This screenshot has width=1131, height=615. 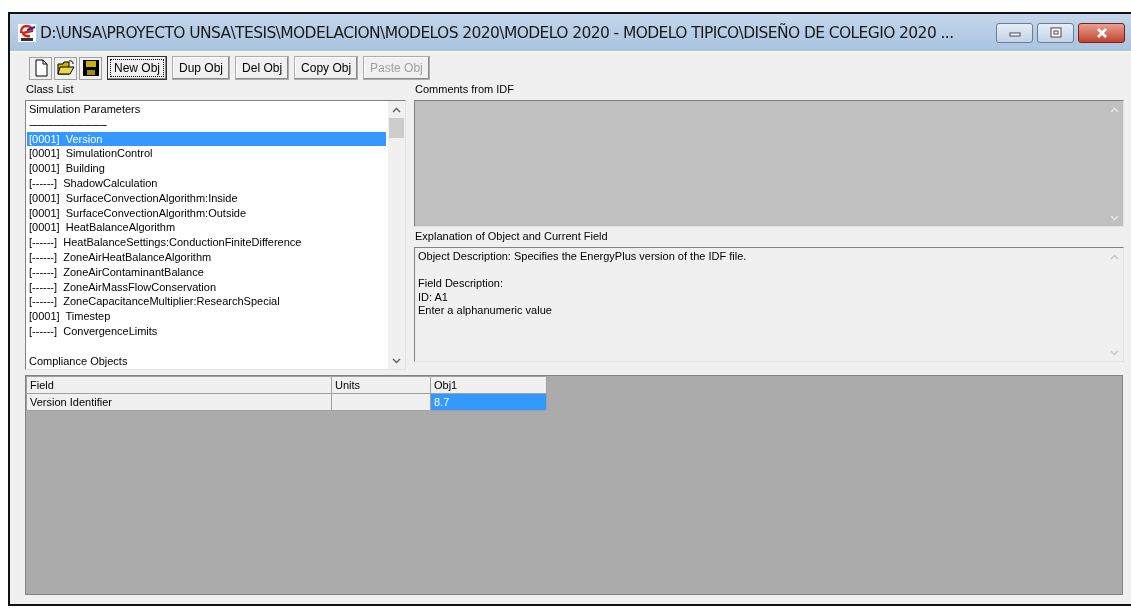 What do you see at coordinates (465, 89) in the screenshot?
I see `comments-label: Comments from IDF` at bounding box center [465, 89].